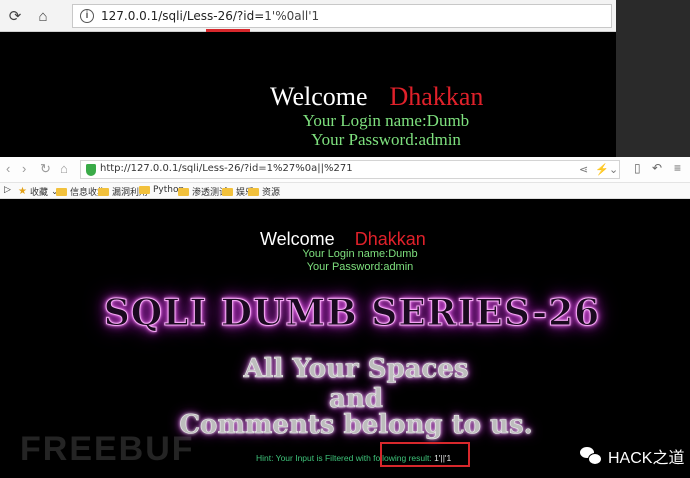 This screenshot has height=478, width=690. Describe the element at coordinates (425, 454) in the screenshot. I see `result-highlight-box` at that location.